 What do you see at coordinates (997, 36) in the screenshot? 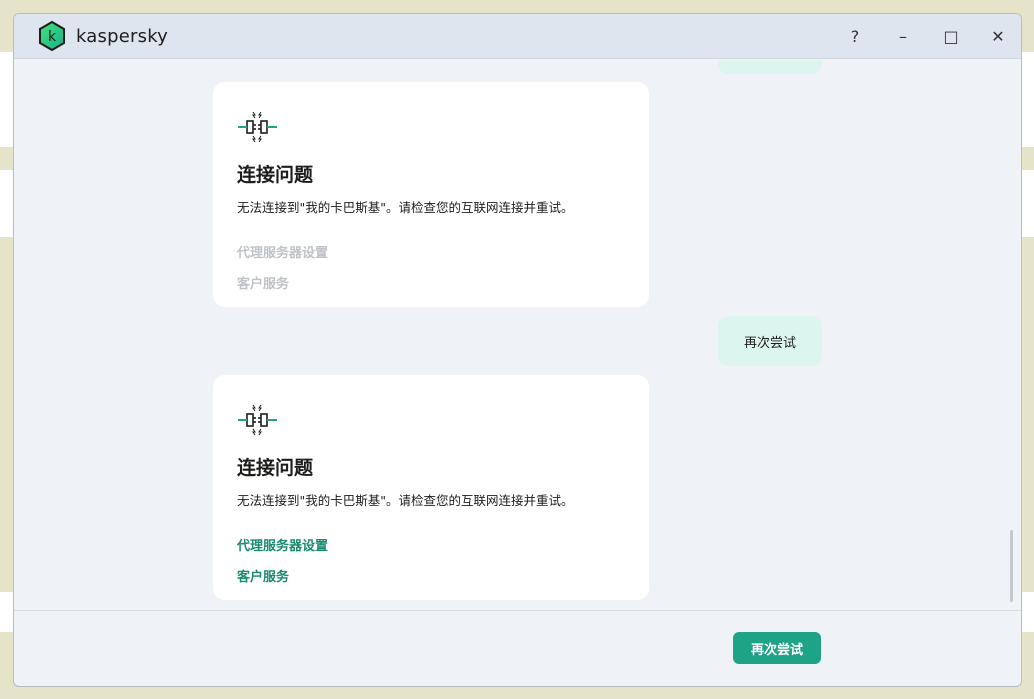
I see `close-button: ✕` at bounding box center [997, 36].